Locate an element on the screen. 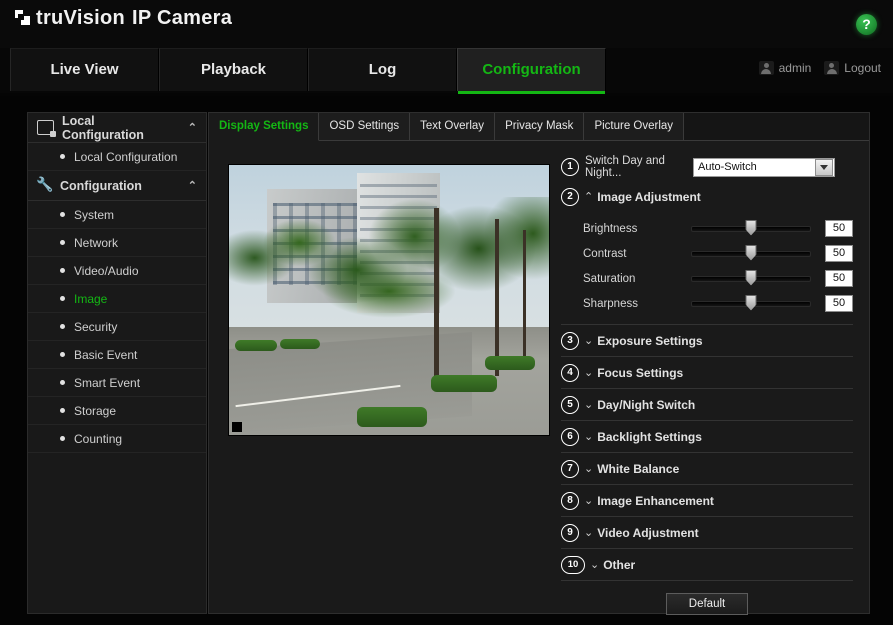 This screenshot has height=625, width=893. callout-1: 1 is located at coordinates (570, 167).